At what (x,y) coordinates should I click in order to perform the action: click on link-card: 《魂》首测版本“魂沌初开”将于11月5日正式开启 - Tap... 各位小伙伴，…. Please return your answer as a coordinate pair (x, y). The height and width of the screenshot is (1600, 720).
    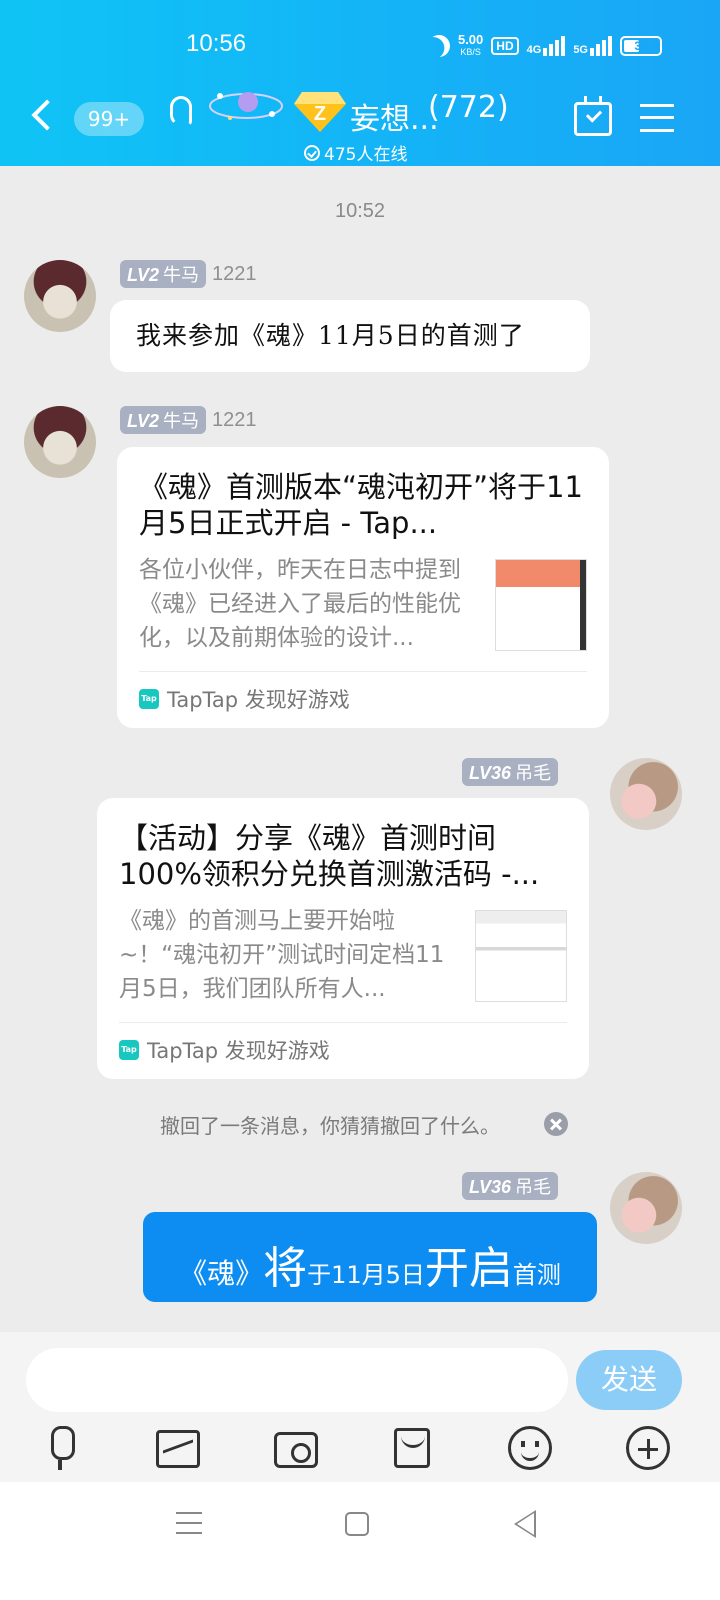
    Looking at the image, I should click on (363, 587).